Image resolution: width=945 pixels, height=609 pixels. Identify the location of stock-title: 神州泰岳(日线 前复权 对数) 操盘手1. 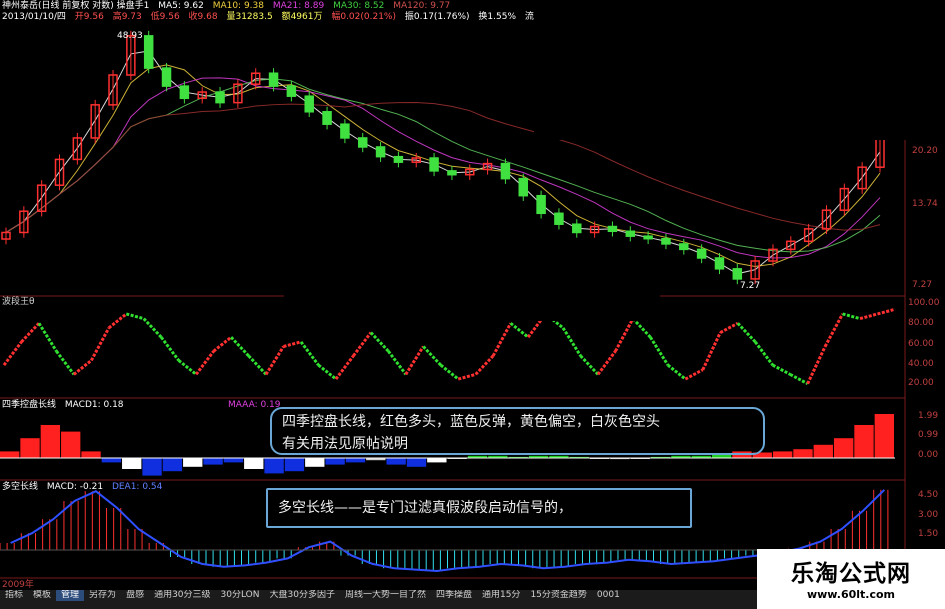
(76, 6).